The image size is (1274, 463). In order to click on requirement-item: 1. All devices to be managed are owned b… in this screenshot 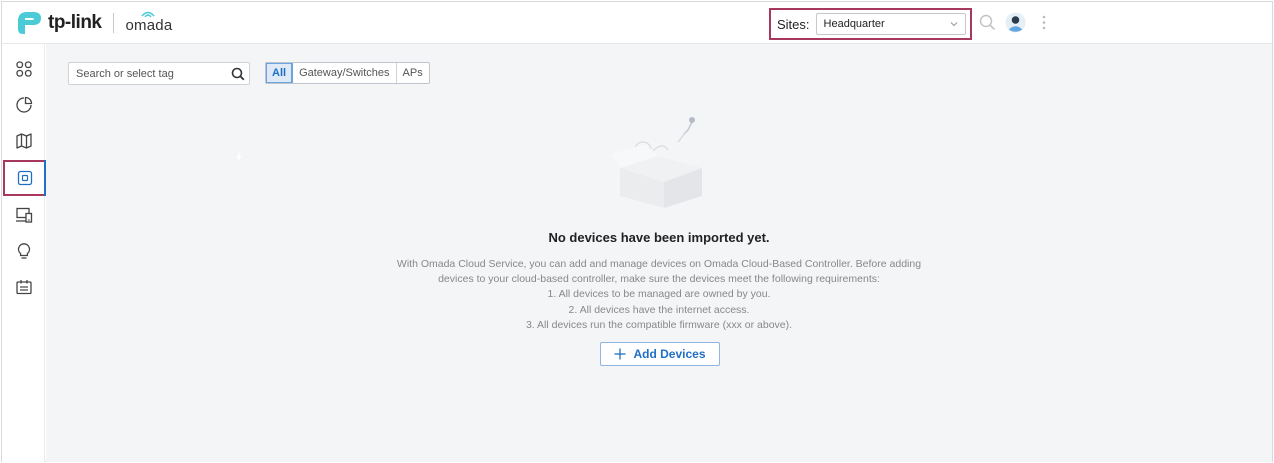, I will do `click(659, 294)`.